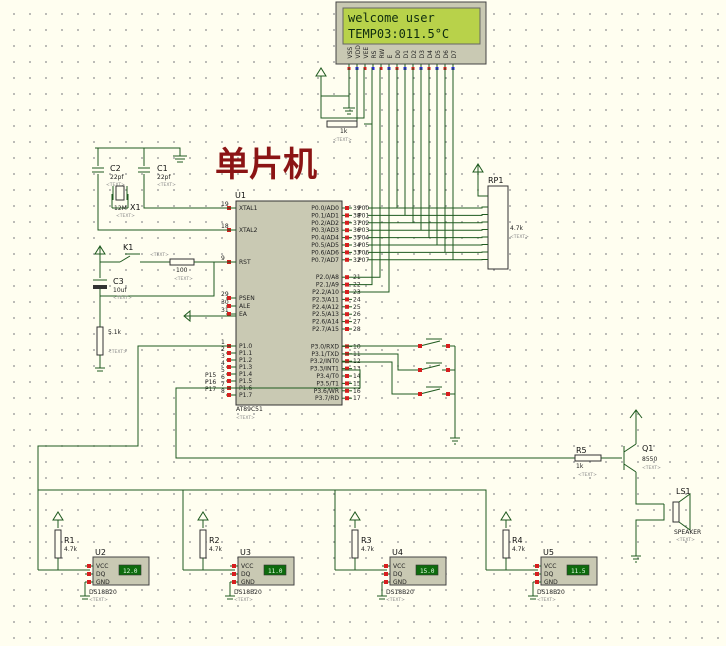 The image size is (726, 646). Describe the element at coordinates (327, 376) in the screenshot. I see `mcu-pin-name: P3.4/T0` at that location.